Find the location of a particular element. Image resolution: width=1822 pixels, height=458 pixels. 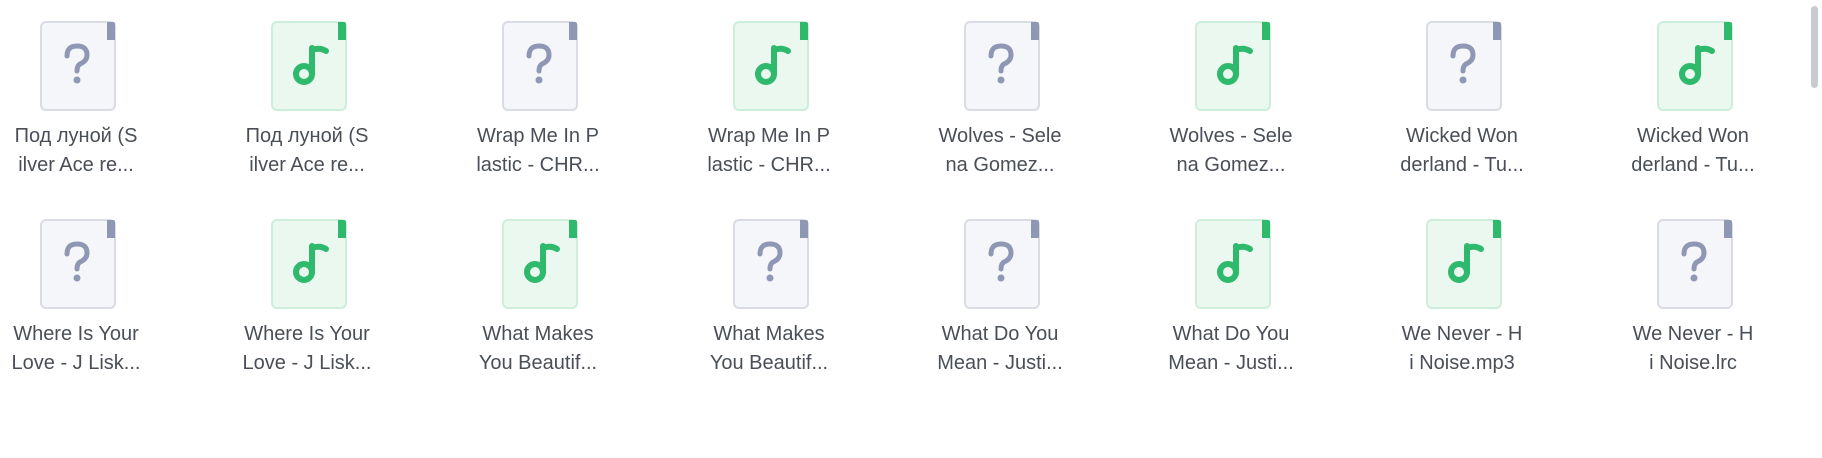

file-name: We Never - H i Noise.lrc is located at coordinates (1693, 348).